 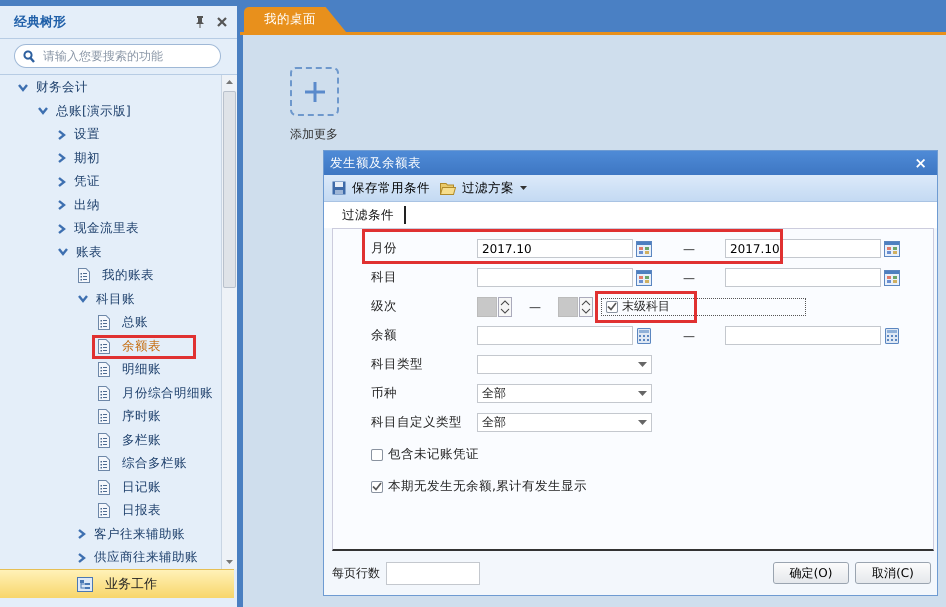 What do you see at coordinates (141, 416) in the screenshot?
I see `tree-item: 序时账` at bounding box center [141, 416].